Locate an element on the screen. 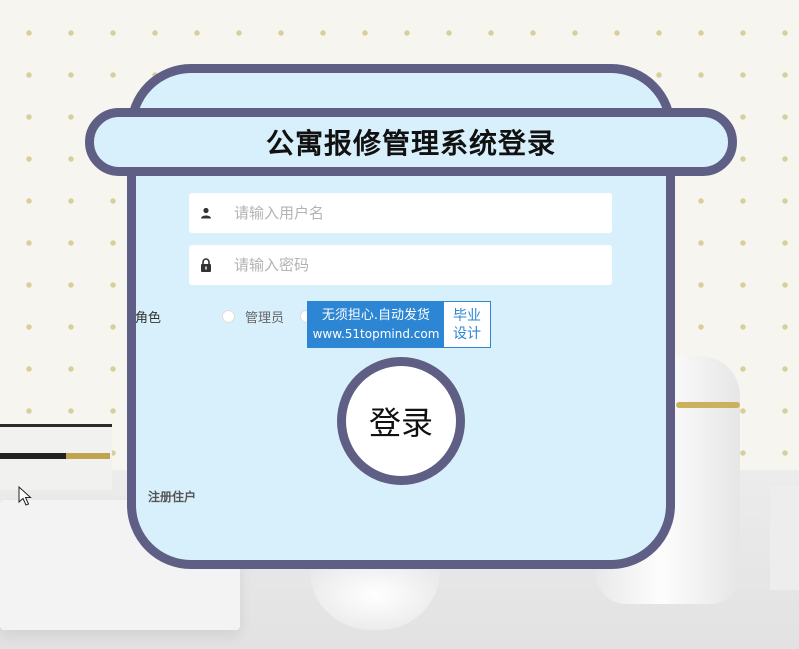 This screenshot has width=799, height=649. watermark-main: 无须担心.自动发货 www.51topmind.com is located at coordinates (376, 324).